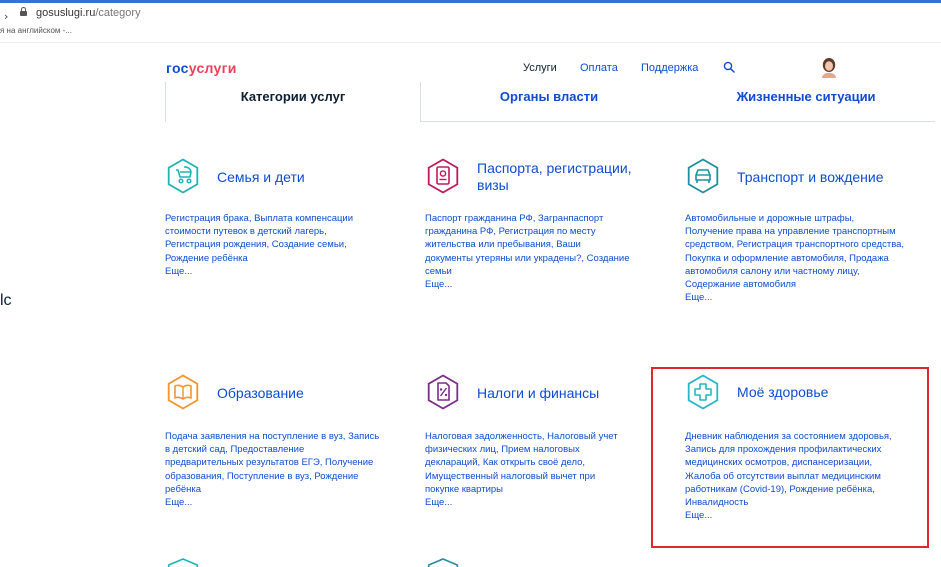 The width and height of the screenshot is (941, 567). I want to click on url-path: /category, so click(118, 13).